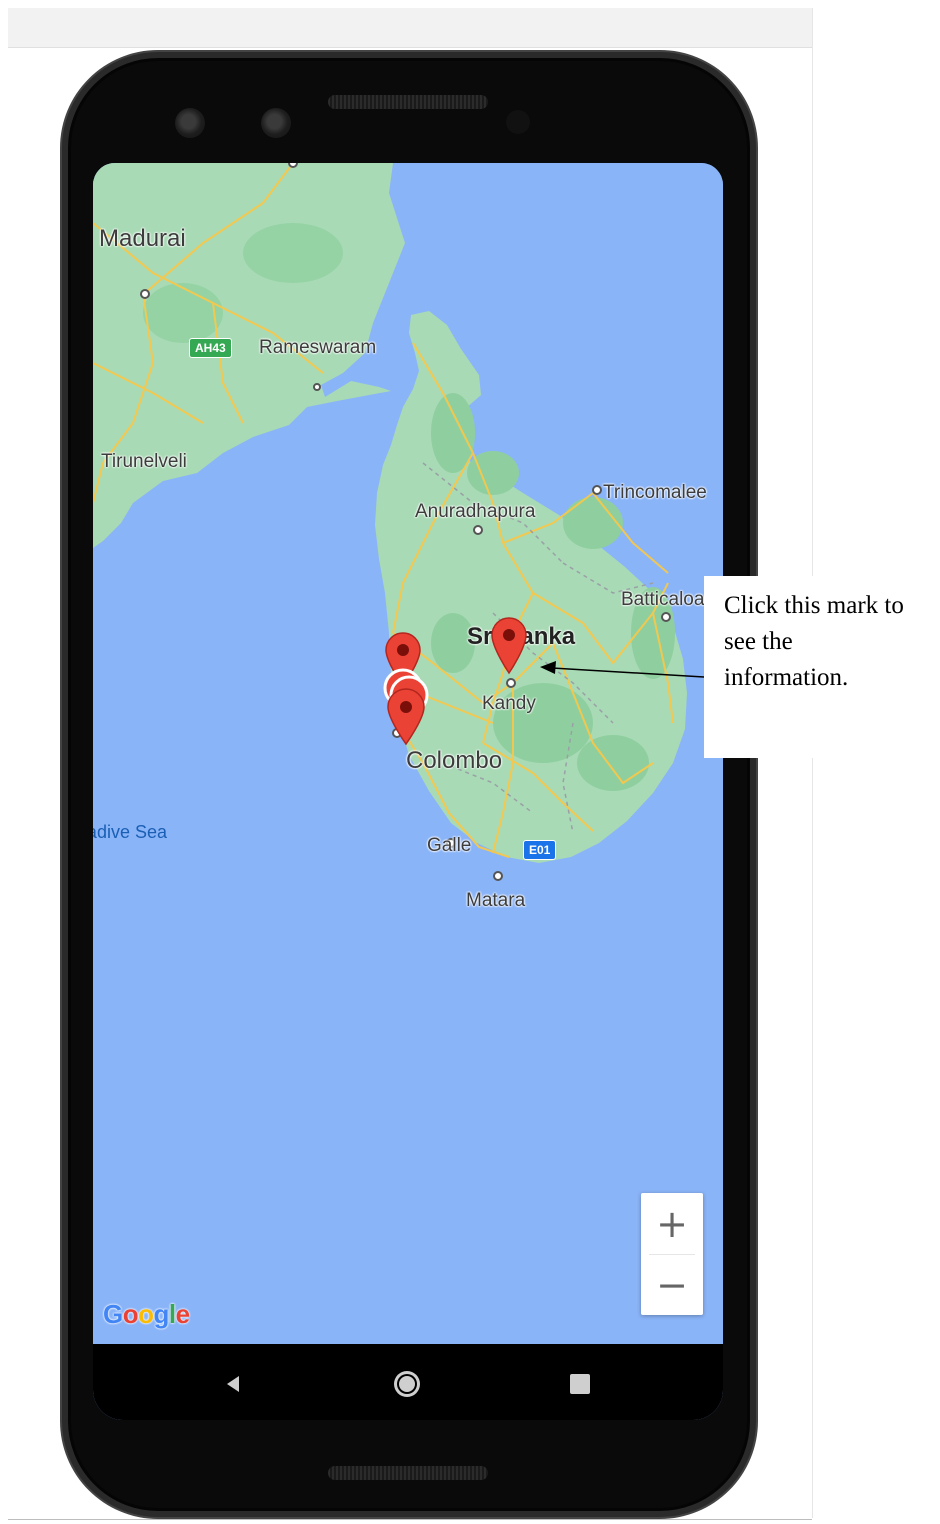 The height and width of the screenshot is (1524, 940). I want to click on road-badge-e01: E01, so click(540, 850).